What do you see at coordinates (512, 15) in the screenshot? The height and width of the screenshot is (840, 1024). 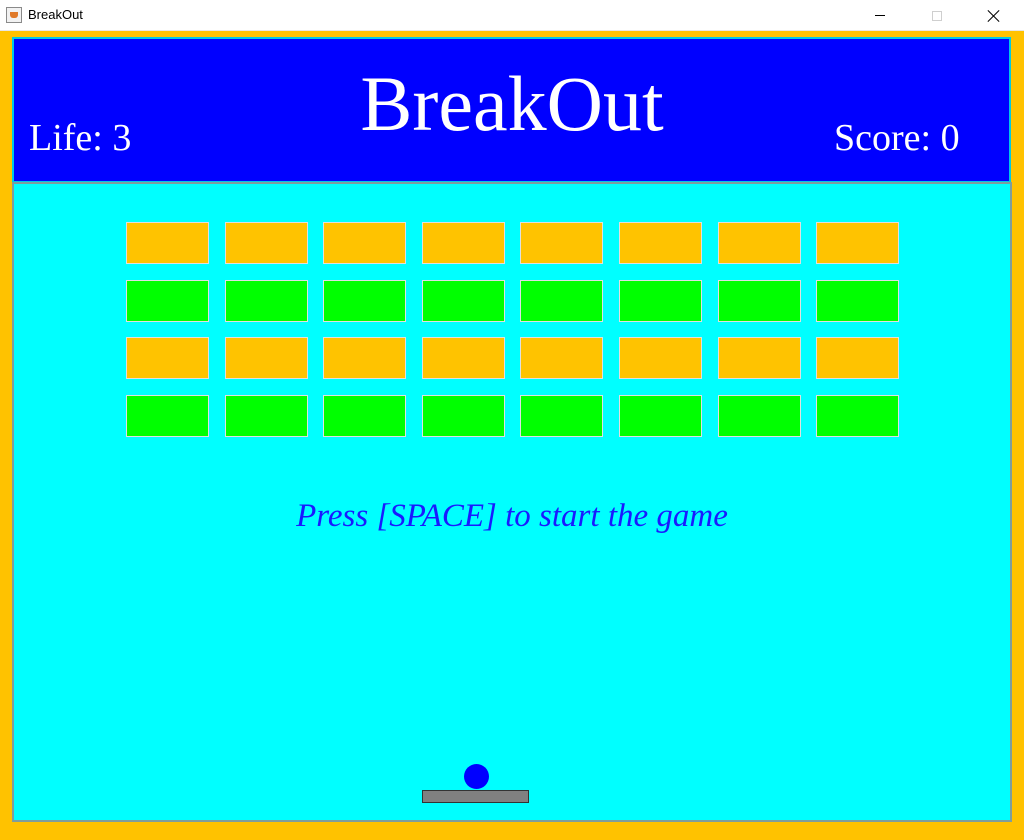 I see `title-bar: BreakOut` at bounding box center [512, 15].